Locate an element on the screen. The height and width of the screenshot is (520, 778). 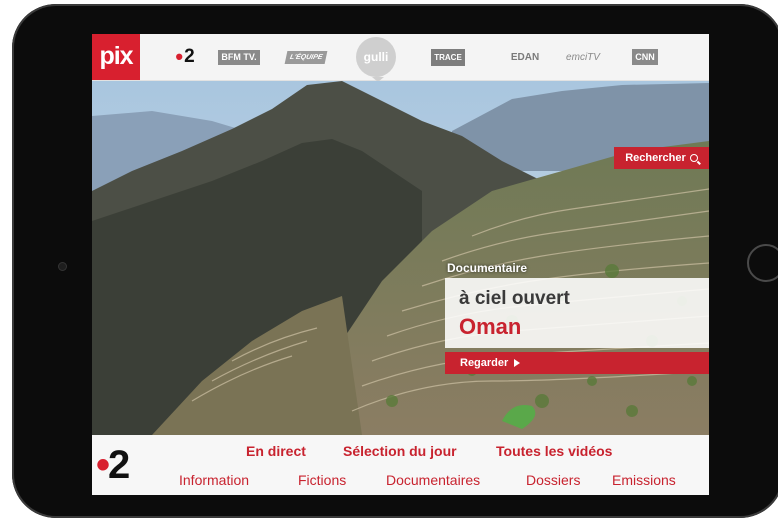
emci-logo: emciTV is located at coordinates (583, 57).